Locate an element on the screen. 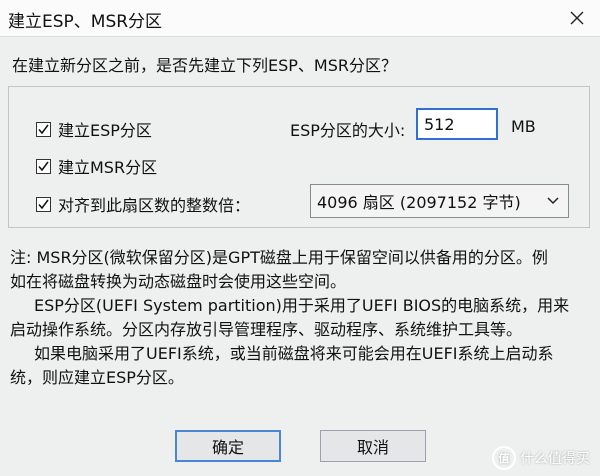  create-esp-checkbox-row: 建立ESP分区 is located at coordinates (94, 129).